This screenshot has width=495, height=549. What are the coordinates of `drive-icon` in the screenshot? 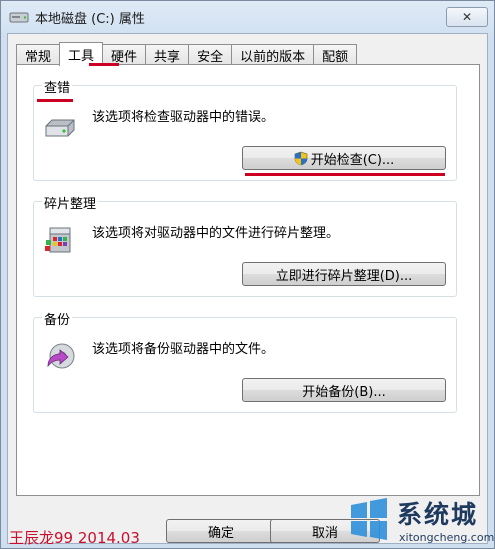 It's located at (19, 17).